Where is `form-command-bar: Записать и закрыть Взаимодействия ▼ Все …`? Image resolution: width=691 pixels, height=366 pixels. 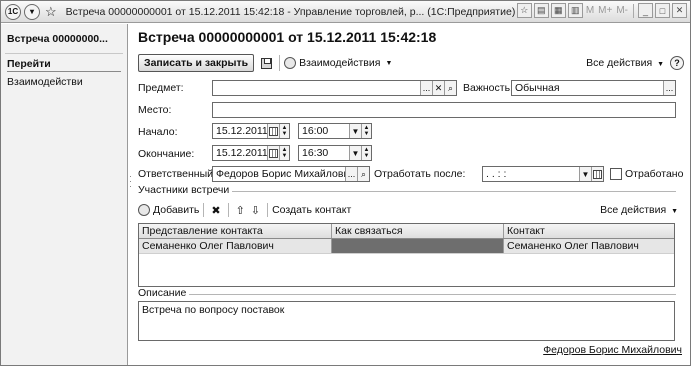 form-command-bar: Записать и закрыть Взаимодействия ▼ Все … is located at coordinates (411, 63).